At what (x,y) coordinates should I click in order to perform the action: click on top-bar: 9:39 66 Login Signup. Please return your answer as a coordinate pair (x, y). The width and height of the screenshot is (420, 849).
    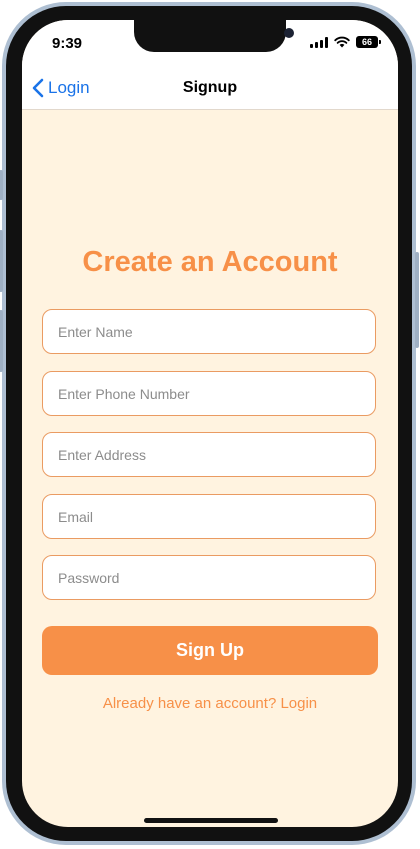
    Looking at the image, I should click on (210, 65).